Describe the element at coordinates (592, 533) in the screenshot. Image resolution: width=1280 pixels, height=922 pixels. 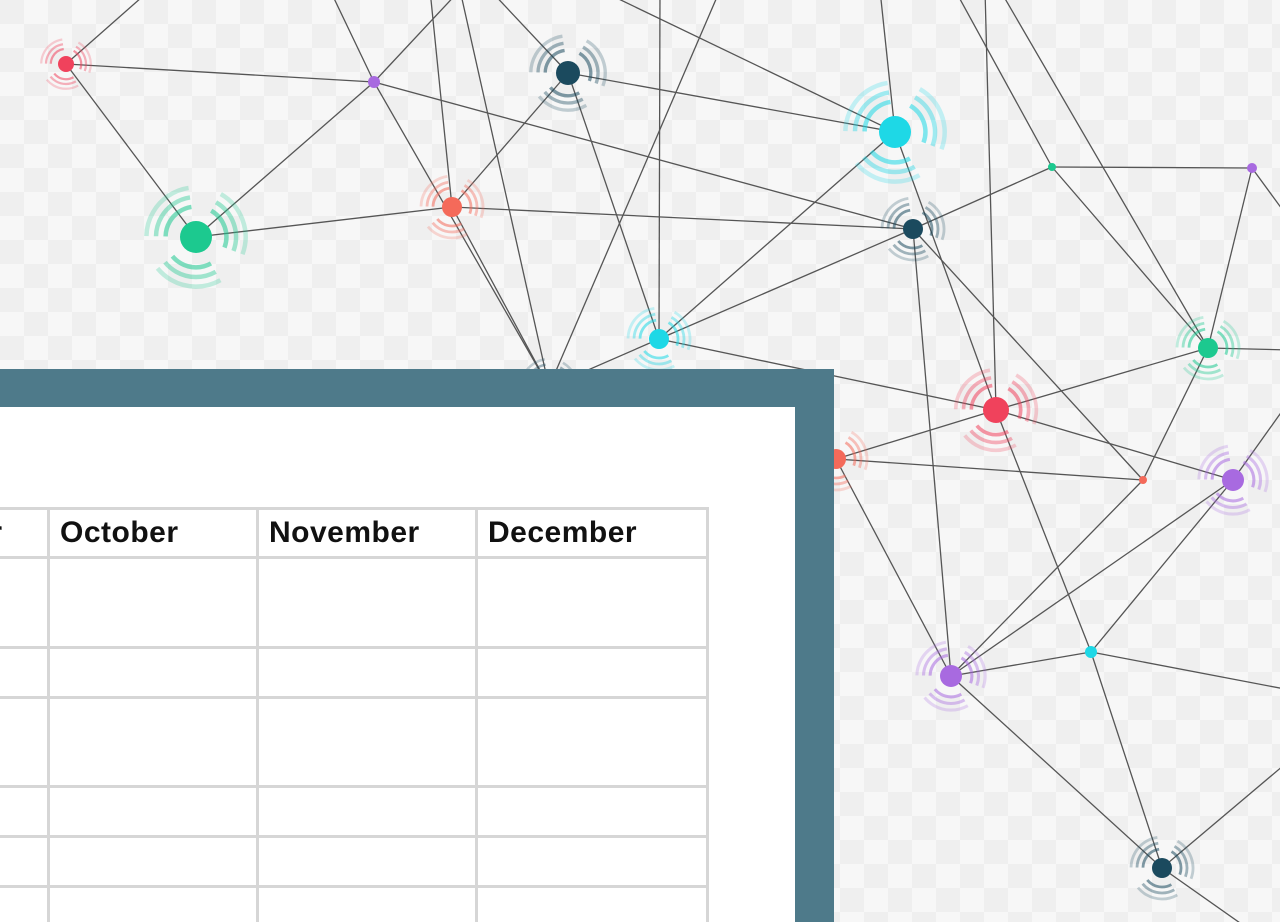
I see `header-december: December` at that location.